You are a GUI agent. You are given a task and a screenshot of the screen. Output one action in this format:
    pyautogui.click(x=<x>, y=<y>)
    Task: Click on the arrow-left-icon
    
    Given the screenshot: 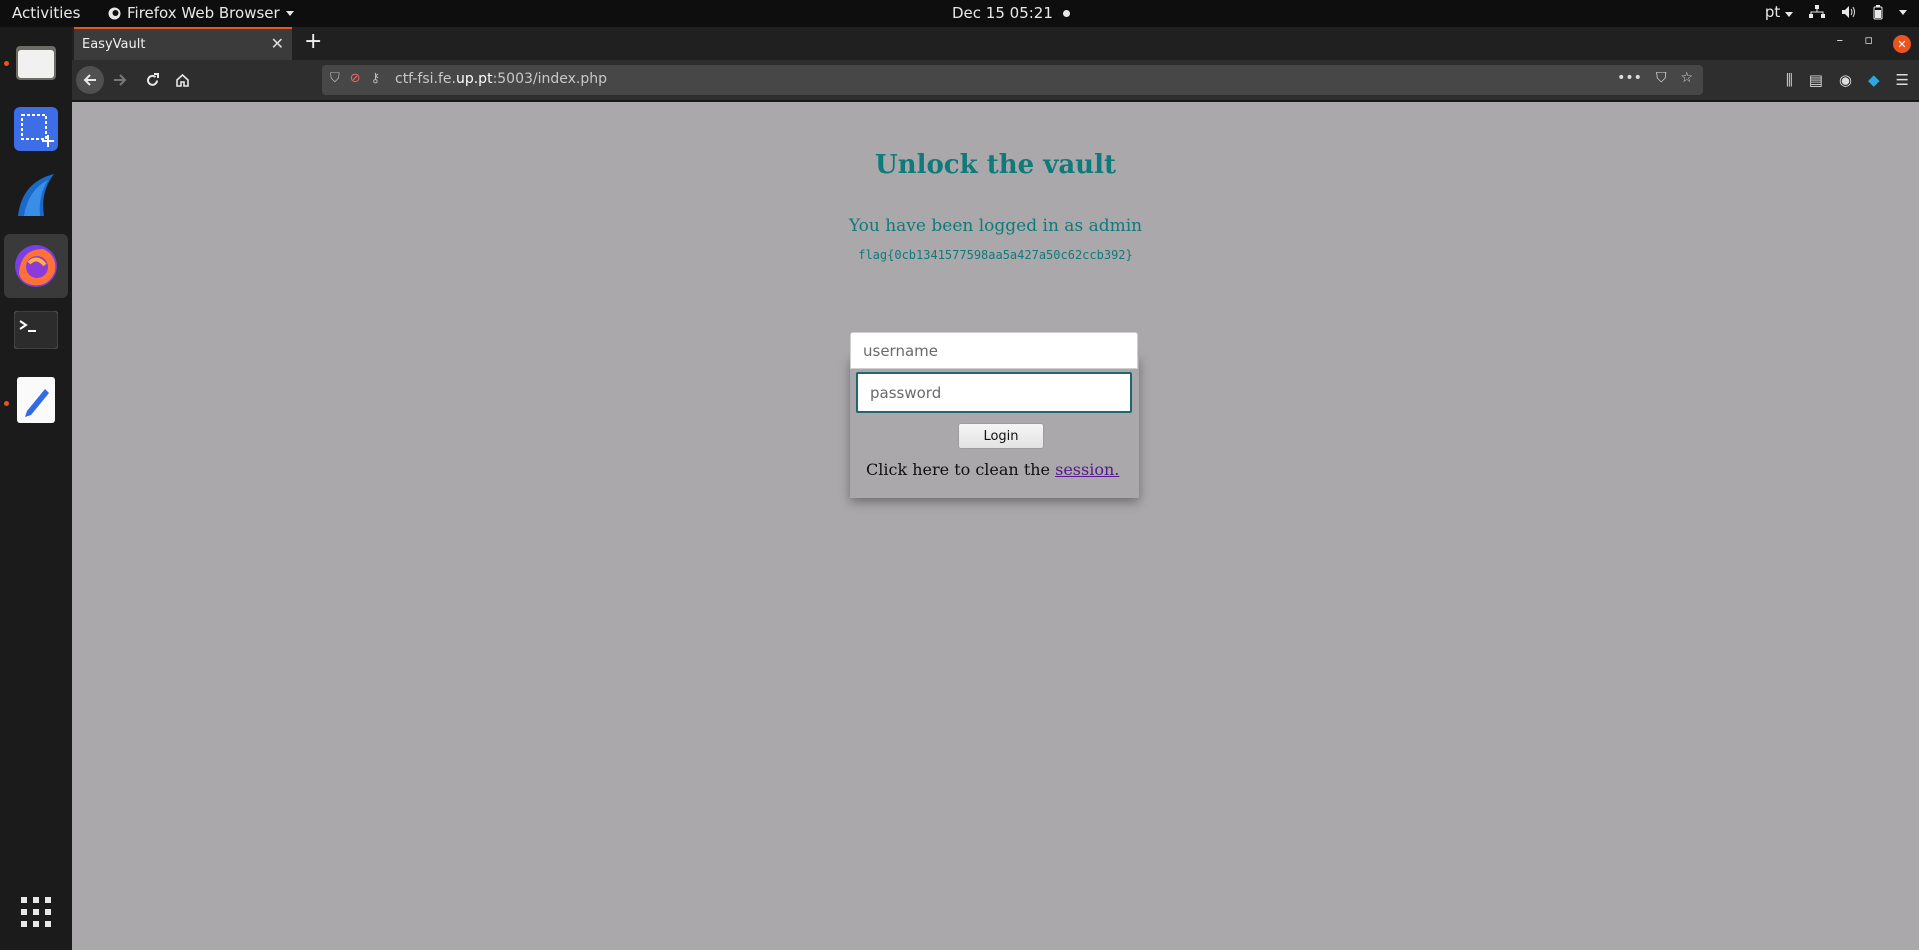 What is the action you would take?
    pyautogui.click(x=89, y=80)
    